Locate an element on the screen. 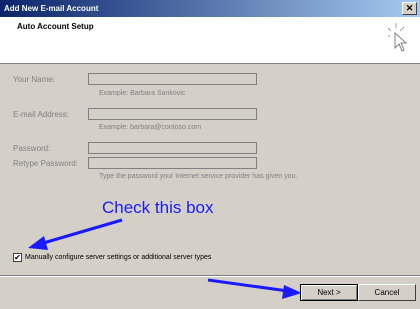 This screenshot has height=309, width=420. your-name-label: Your Name: is located at coordinates (34, 79).